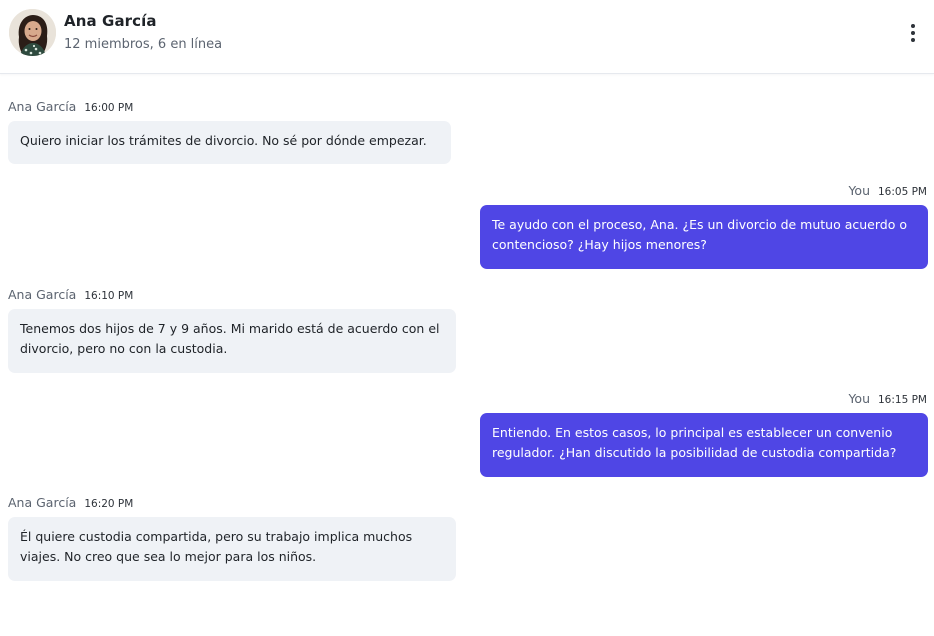  I want to click on message-meta: You 16:15 PM, so click(887, 398).